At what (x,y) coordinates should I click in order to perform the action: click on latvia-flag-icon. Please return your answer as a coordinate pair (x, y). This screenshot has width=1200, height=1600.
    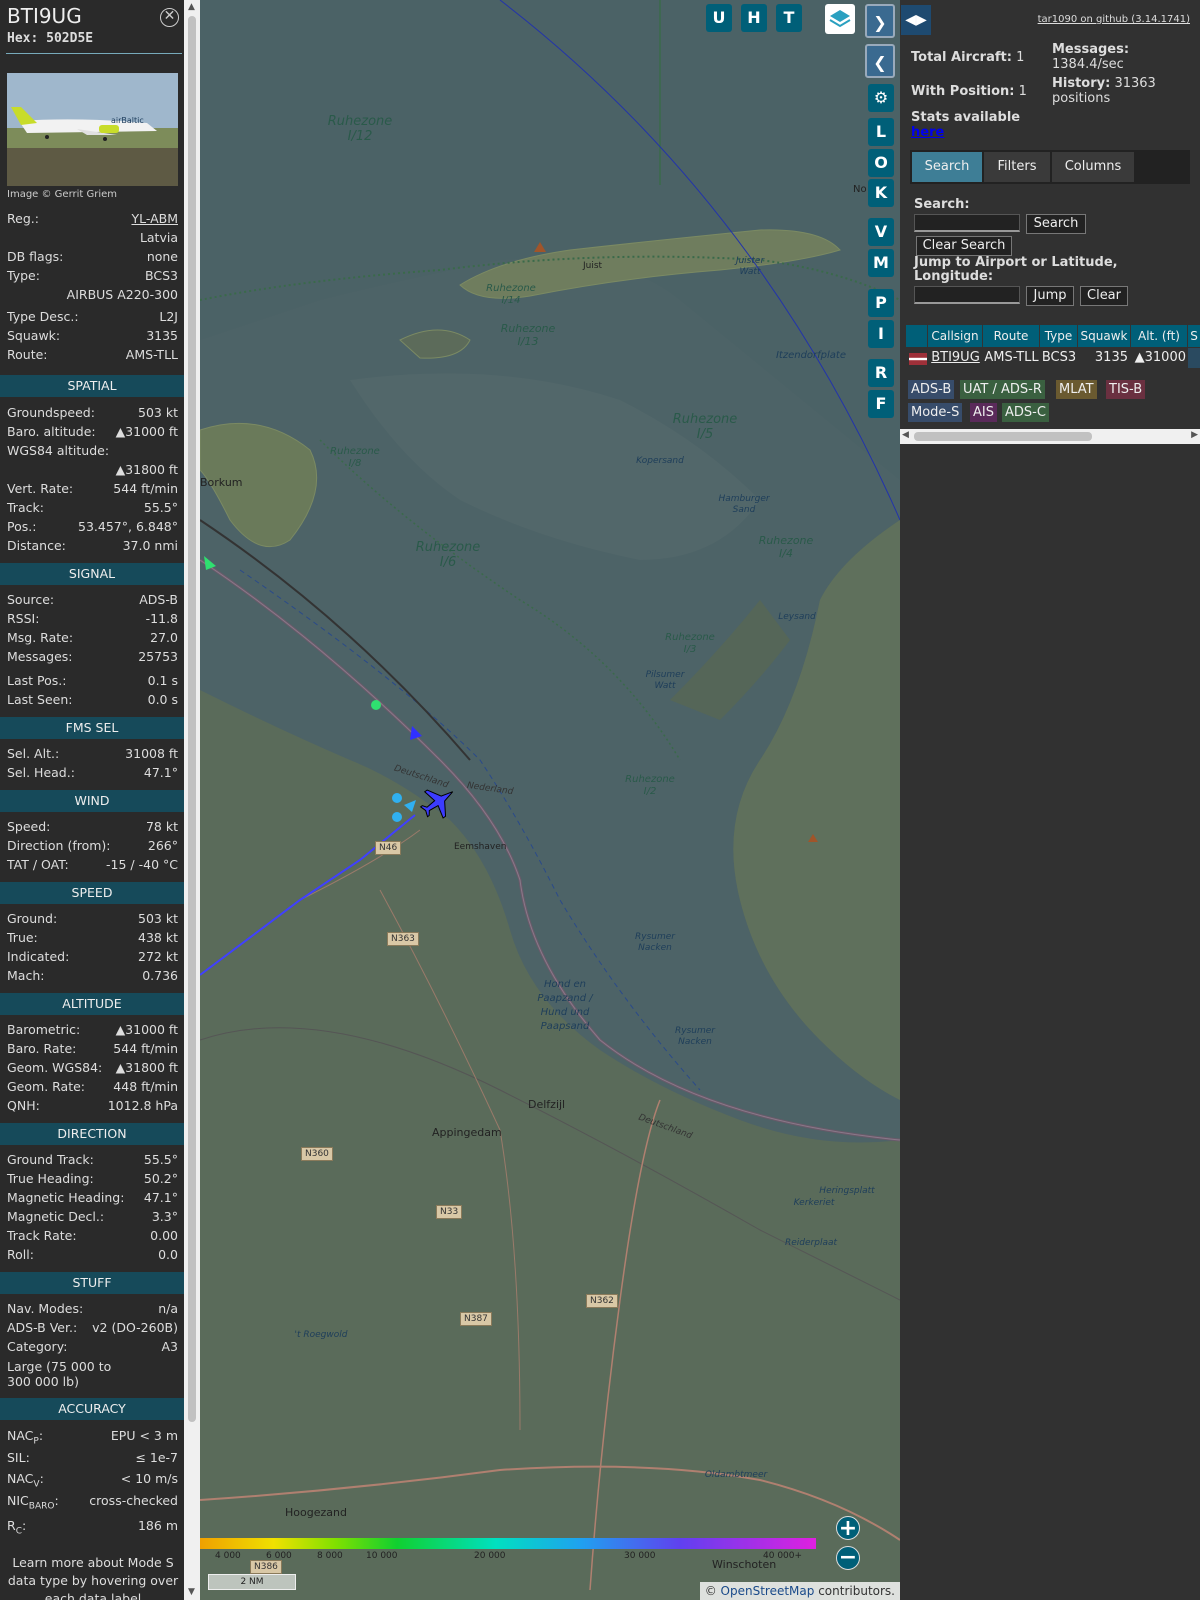
    Looking at the image, I should click on (918, 359).